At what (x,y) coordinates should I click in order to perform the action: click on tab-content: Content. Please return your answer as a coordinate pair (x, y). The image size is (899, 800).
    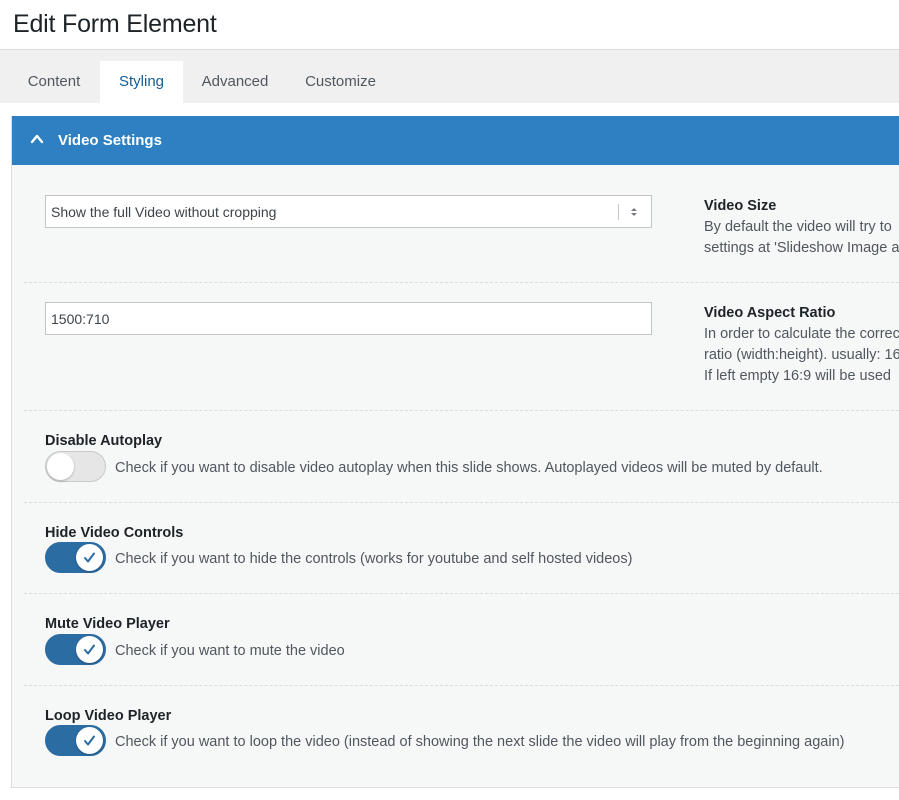
    Looking at the image, I should click on (54, 82).